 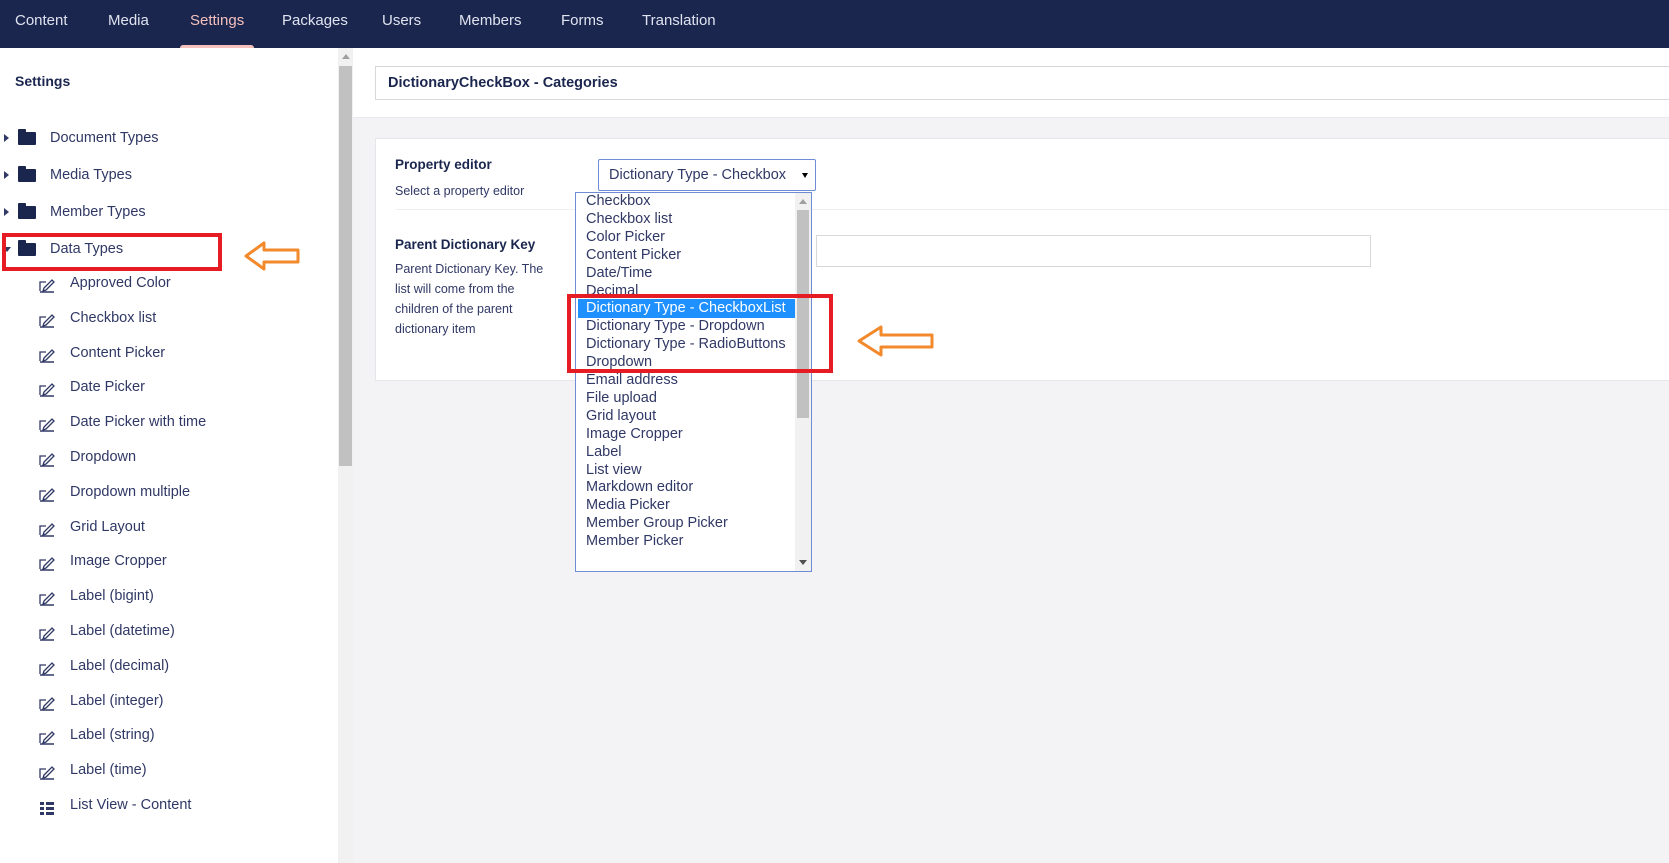 What do you see at coordinates (107, 387) in the screenshot?
I see `tree-item-label: Date Picker` at bounding box center [107, 387].